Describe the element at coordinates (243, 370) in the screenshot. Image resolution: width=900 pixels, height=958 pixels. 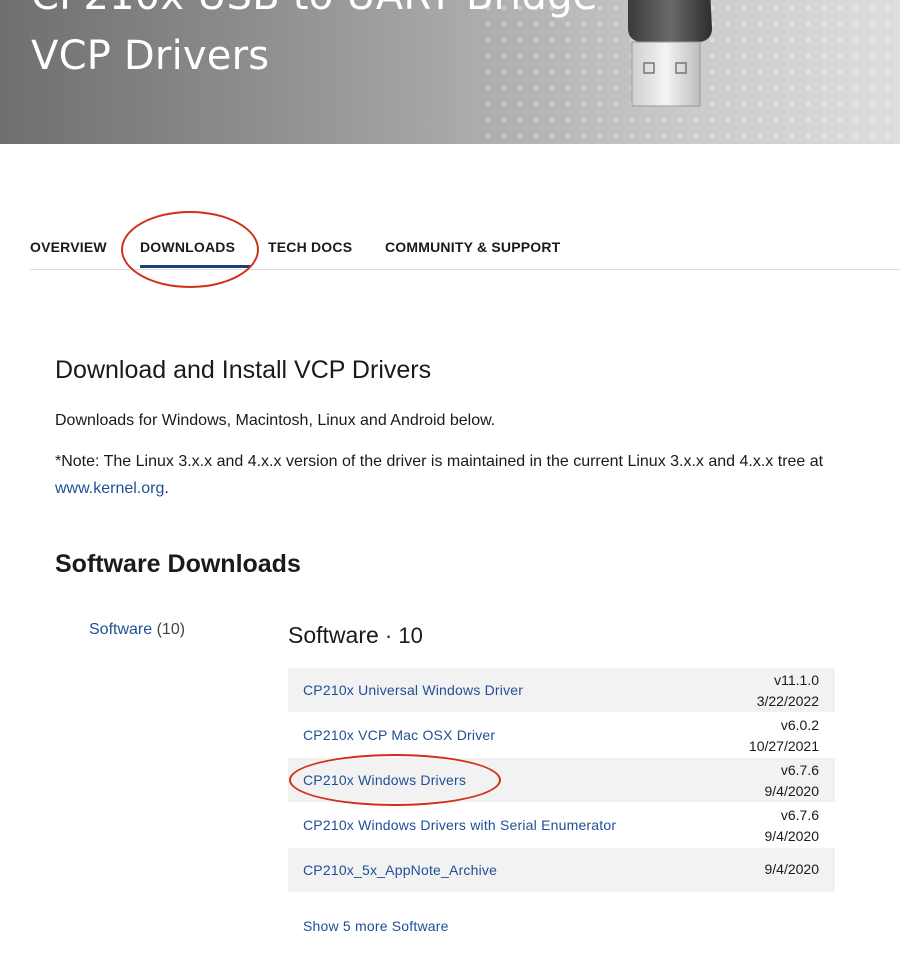
I see `section-heading: Download and Install VCP Drivers` at that location.